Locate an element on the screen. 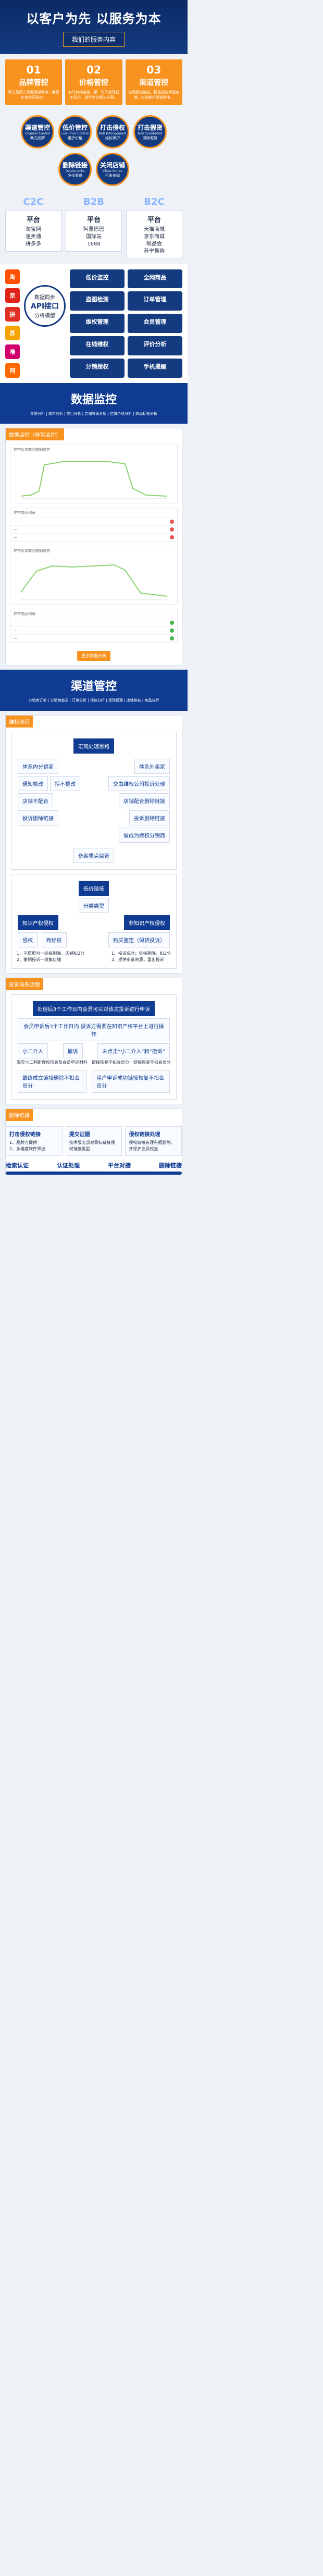  circle-close-store: 关闭店铺 Close Stores 打击违规 is located at coordinates (112, 169).